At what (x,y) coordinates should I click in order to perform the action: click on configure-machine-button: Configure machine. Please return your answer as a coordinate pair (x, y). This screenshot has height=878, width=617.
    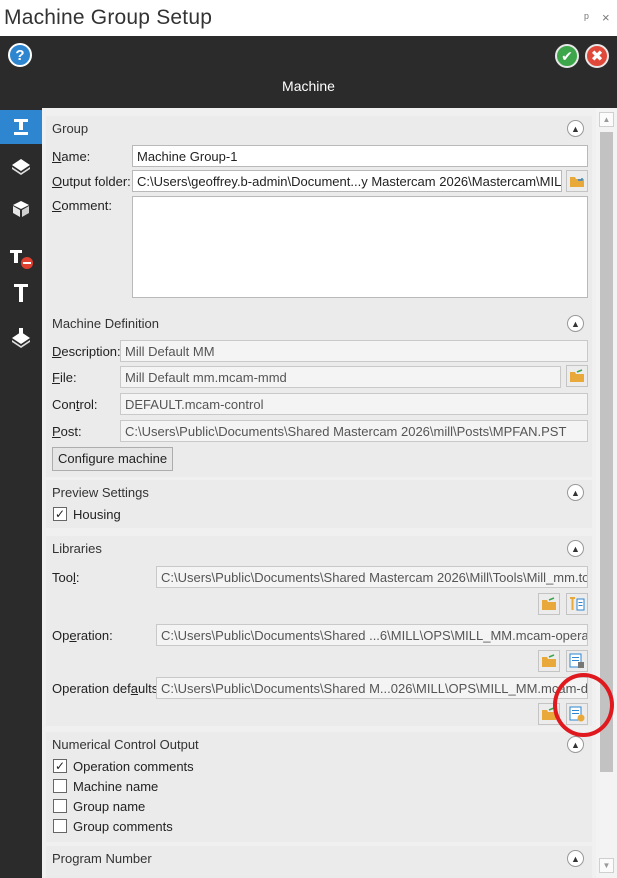
    Looking at the image, I should click on (113, 459).